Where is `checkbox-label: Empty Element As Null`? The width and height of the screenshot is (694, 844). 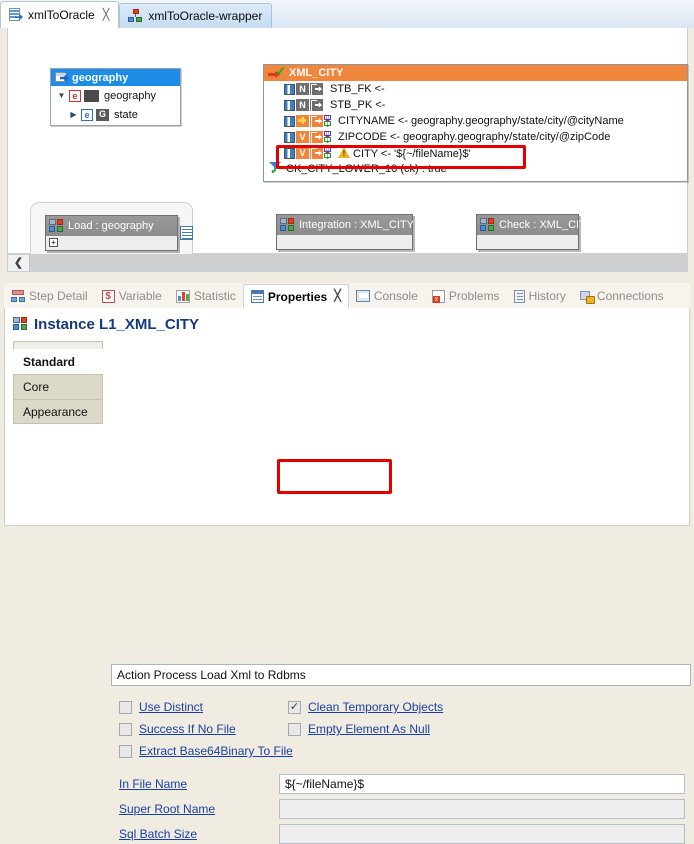
checkbox-label: Empty Element As Null is located at coordinates (369, 729).